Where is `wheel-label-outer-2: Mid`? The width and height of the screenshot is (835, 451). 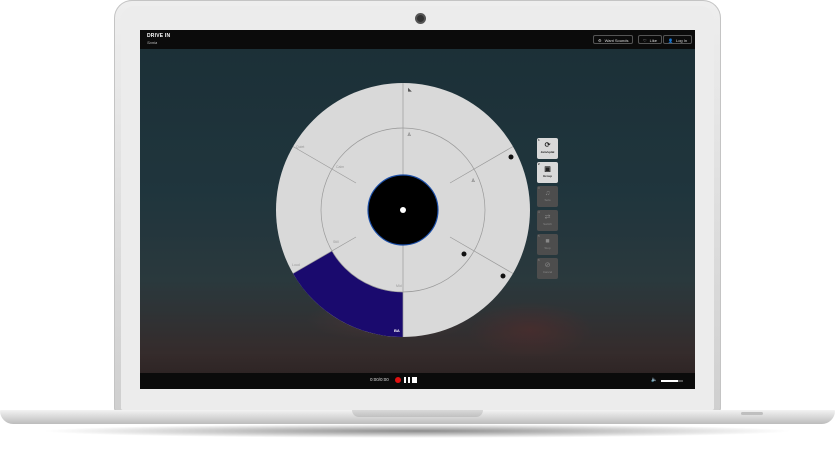
wheel-label-outer-2: Mid is located at coordinates (399, 286).